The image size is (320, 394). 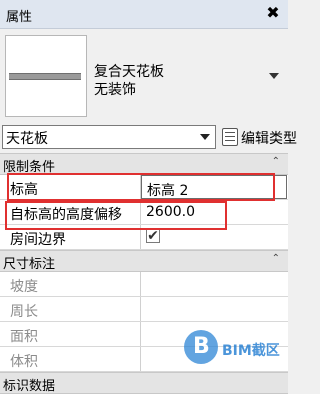 I want to click on edit-type-label: 编辑类型, so click(x=269, y=139).